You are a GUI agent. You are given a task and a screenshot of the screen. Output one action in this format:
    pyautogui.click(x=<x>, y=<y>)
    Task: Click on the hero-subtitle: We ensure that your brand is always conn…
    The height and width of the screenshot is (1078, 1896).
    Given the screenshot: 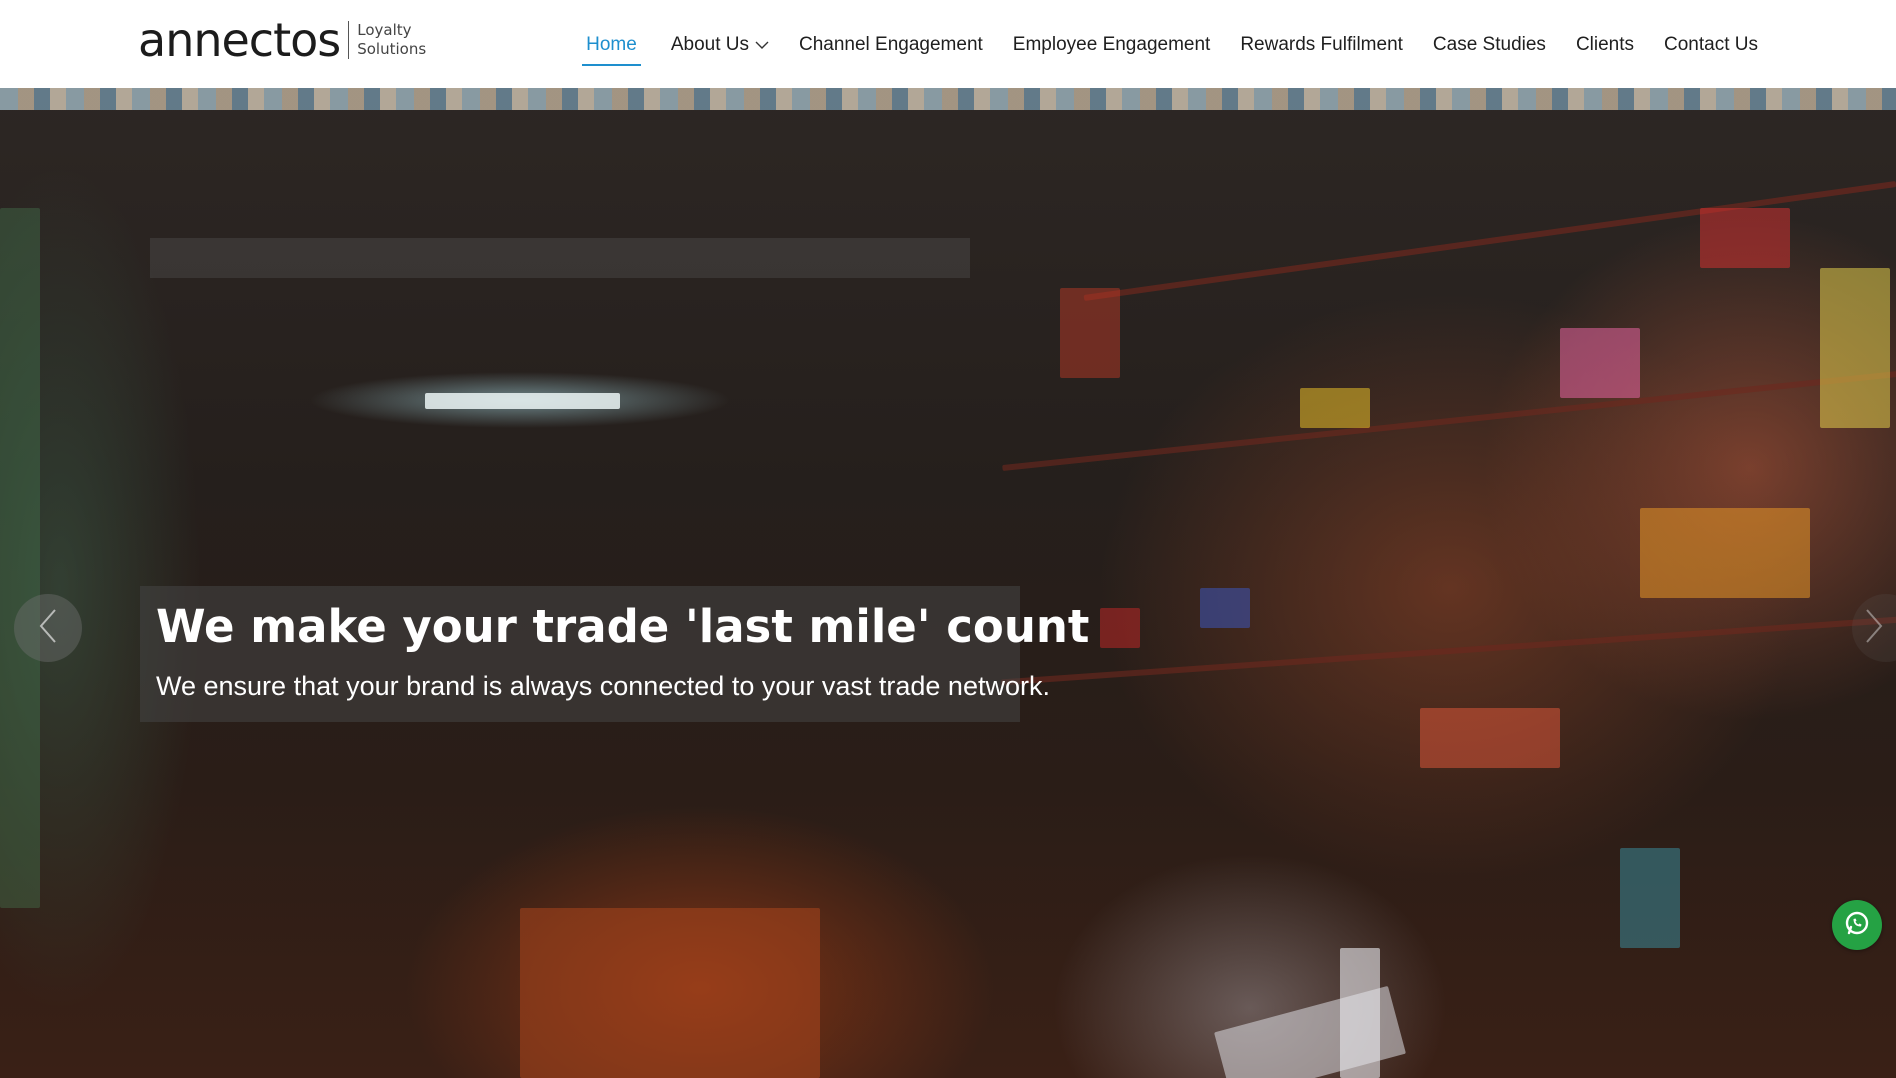 What is the action you would take?
    pyautogui.click(x=603, y=686)
    